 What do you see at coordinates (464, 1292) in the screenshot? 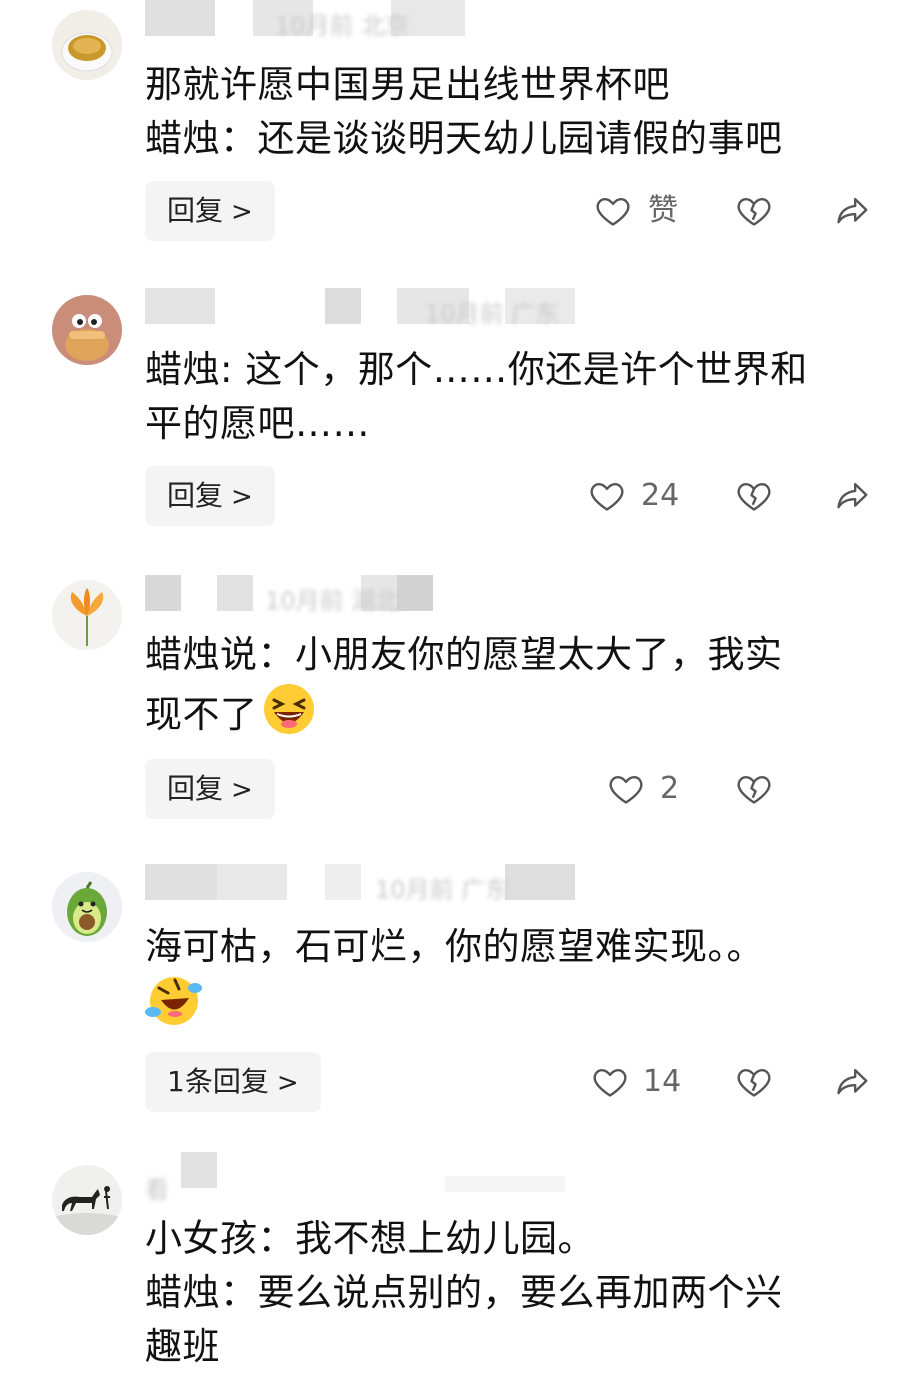
I see `comment-text: 小女孩：我不想上幼儿园。 蜡烛：要么说点别的，要么再加两个兴 趣班` at bounding box center [464, 1292].